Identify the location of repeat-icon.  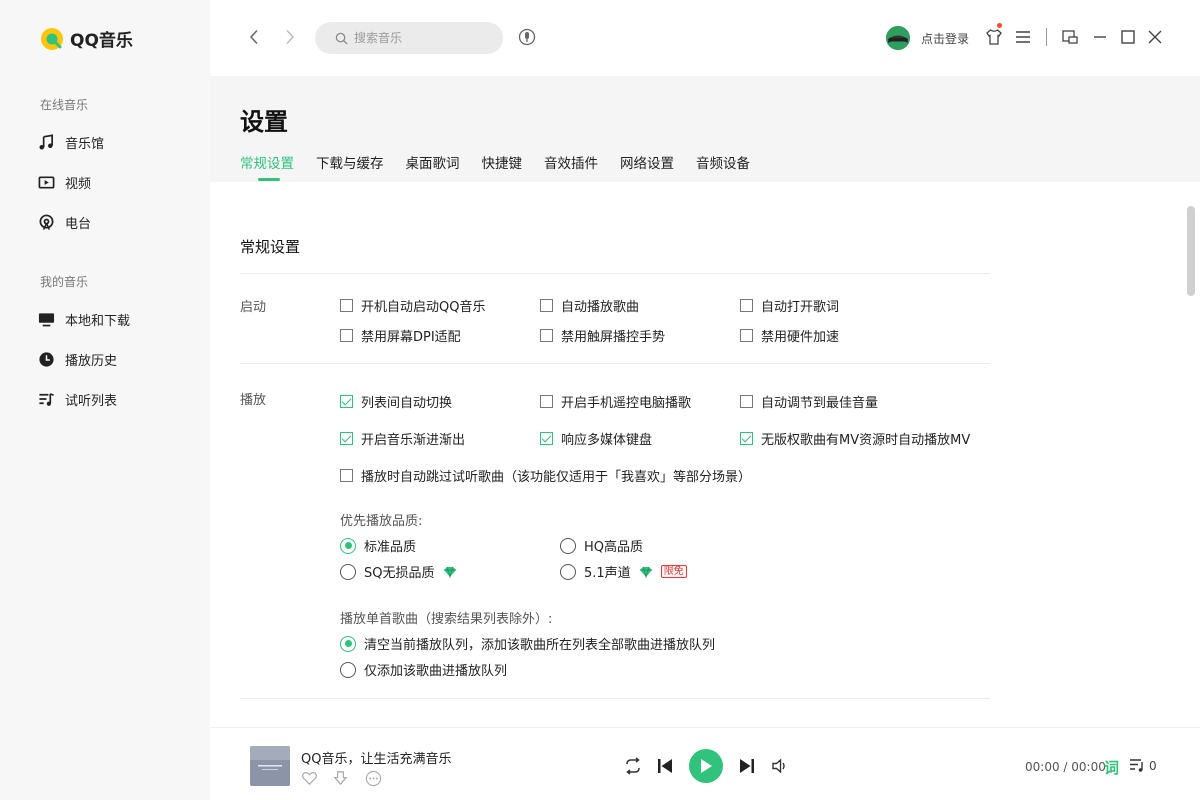
(633, 766).